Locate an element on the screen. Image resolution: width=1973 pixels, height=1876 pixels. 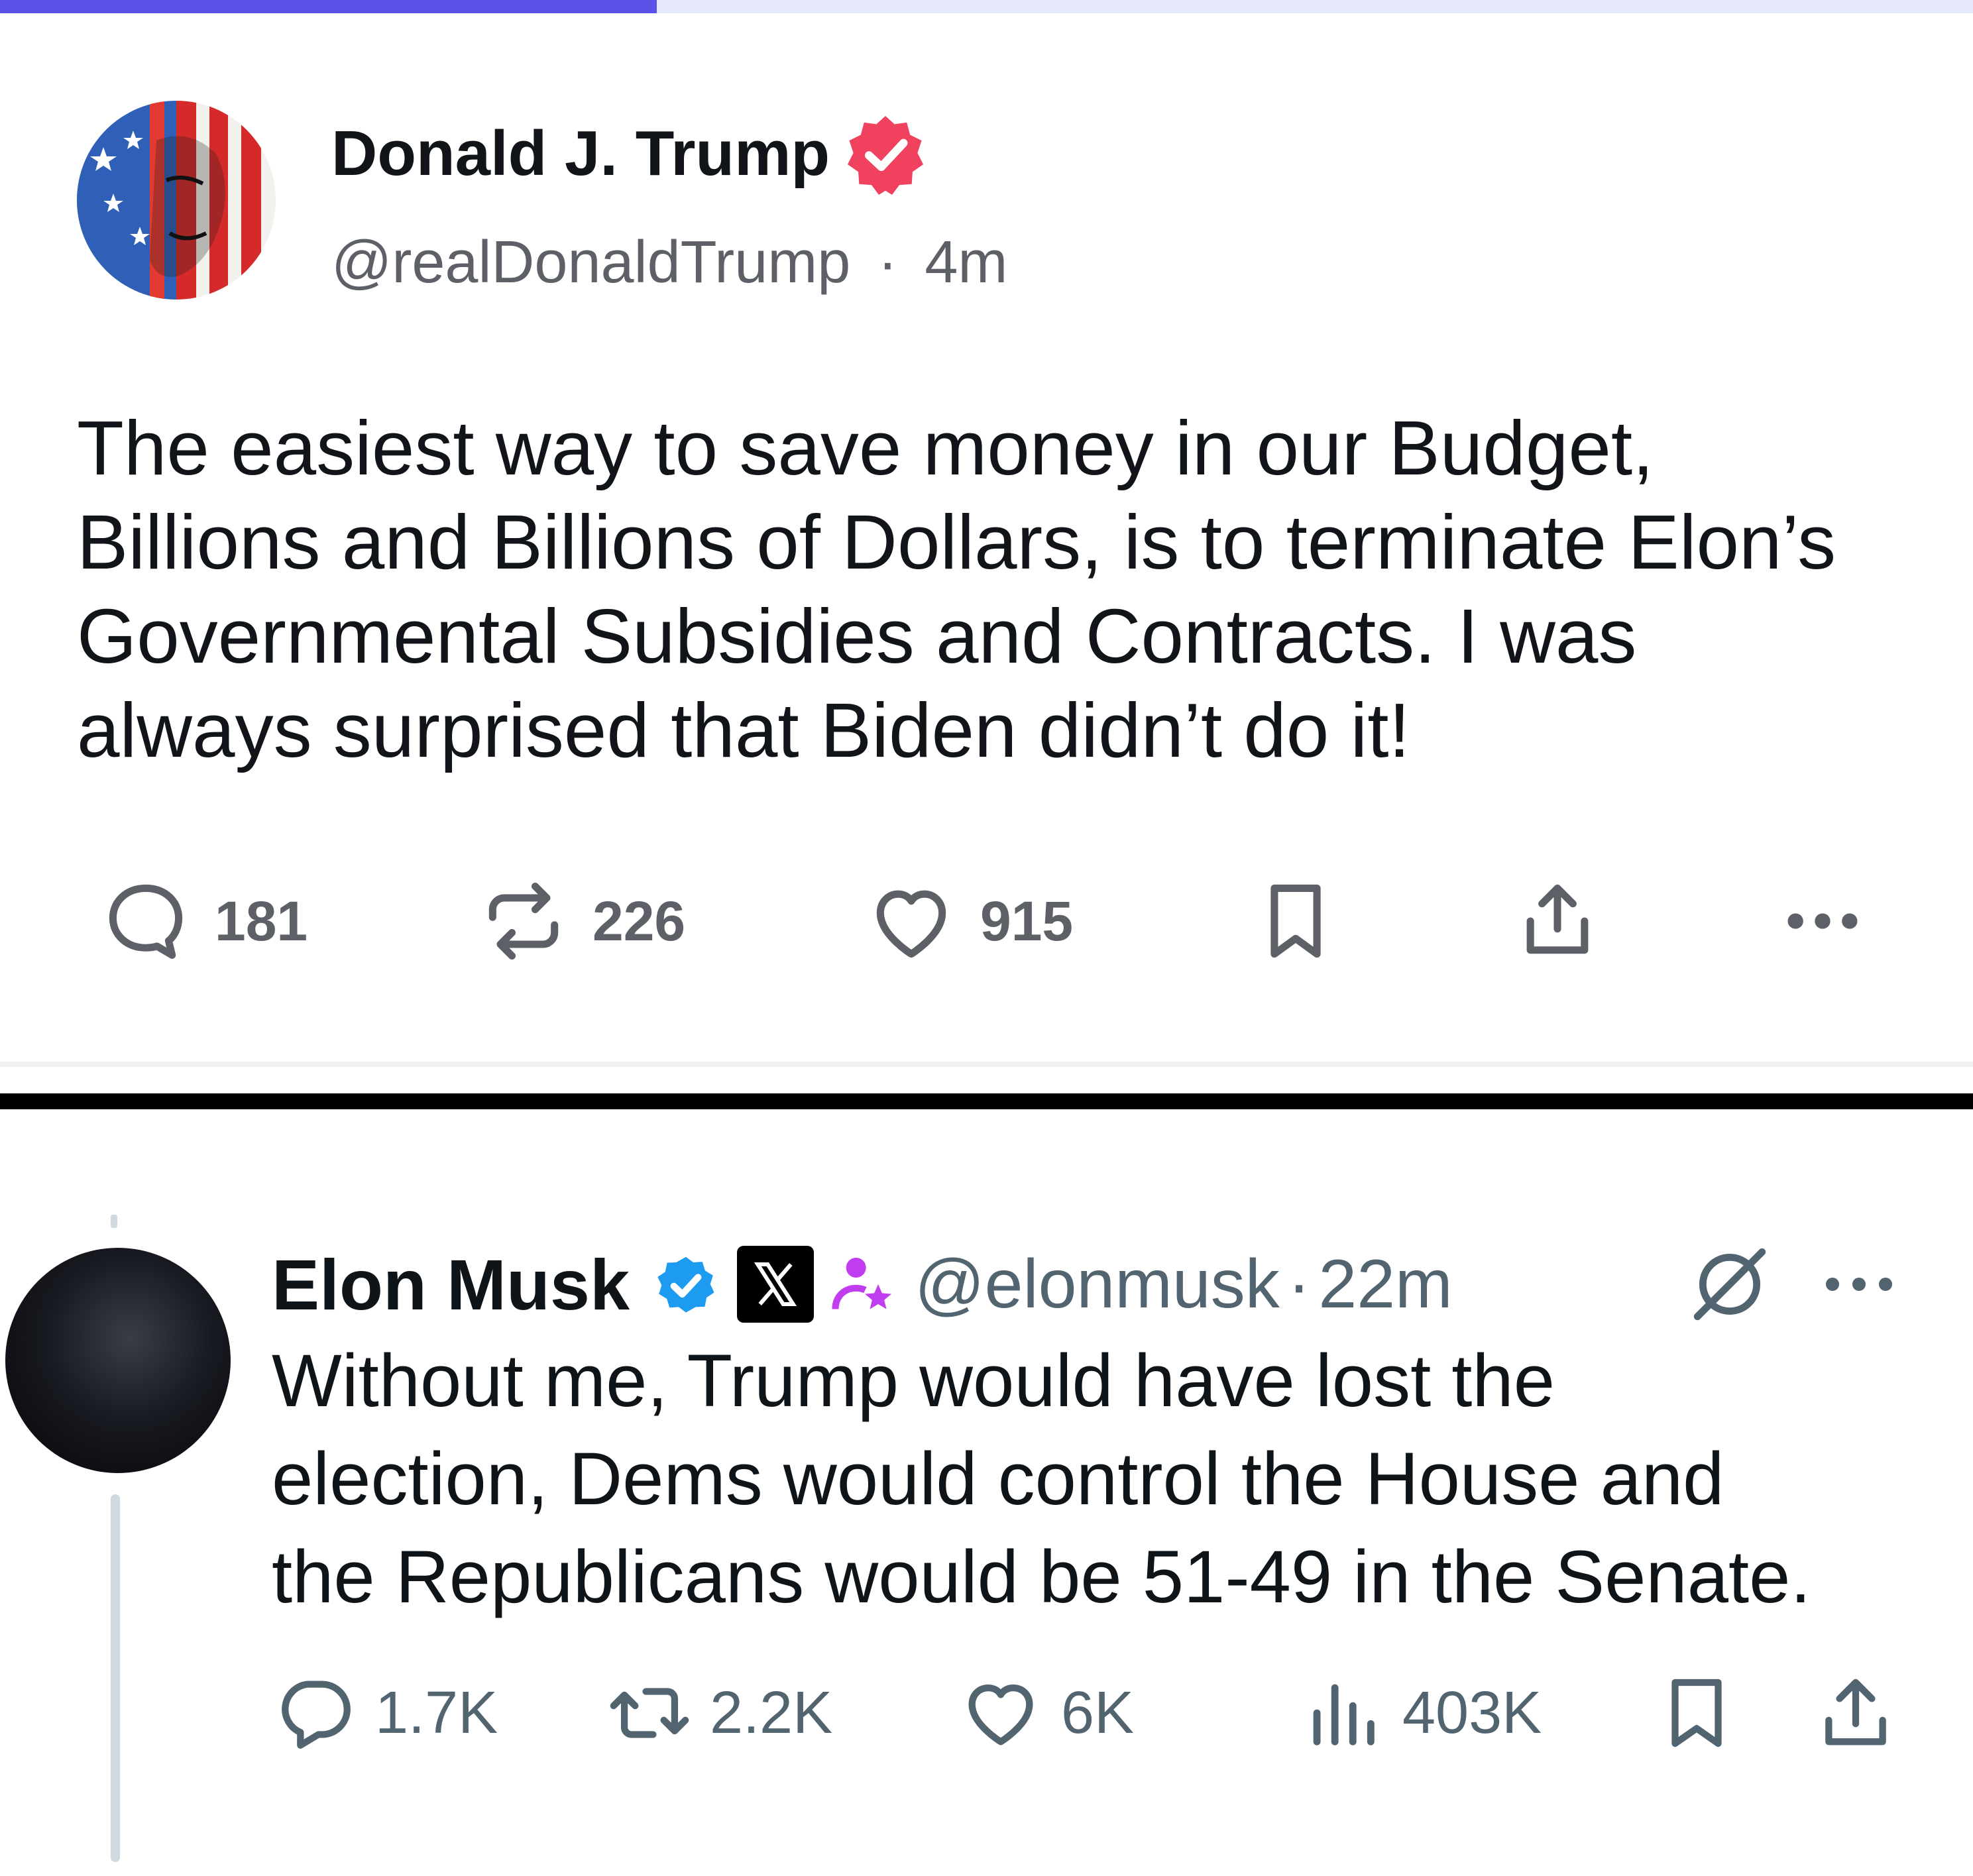
post-actions: 1.7K 2.2K 6K 403K is located at coordinates (986, 1713).